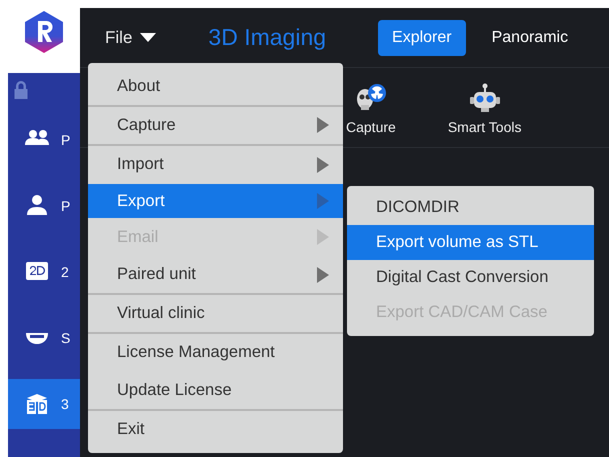 The height and width of the screenshot is (457, 609). I want to click on sidebar-label: 2, so click(65, 272).